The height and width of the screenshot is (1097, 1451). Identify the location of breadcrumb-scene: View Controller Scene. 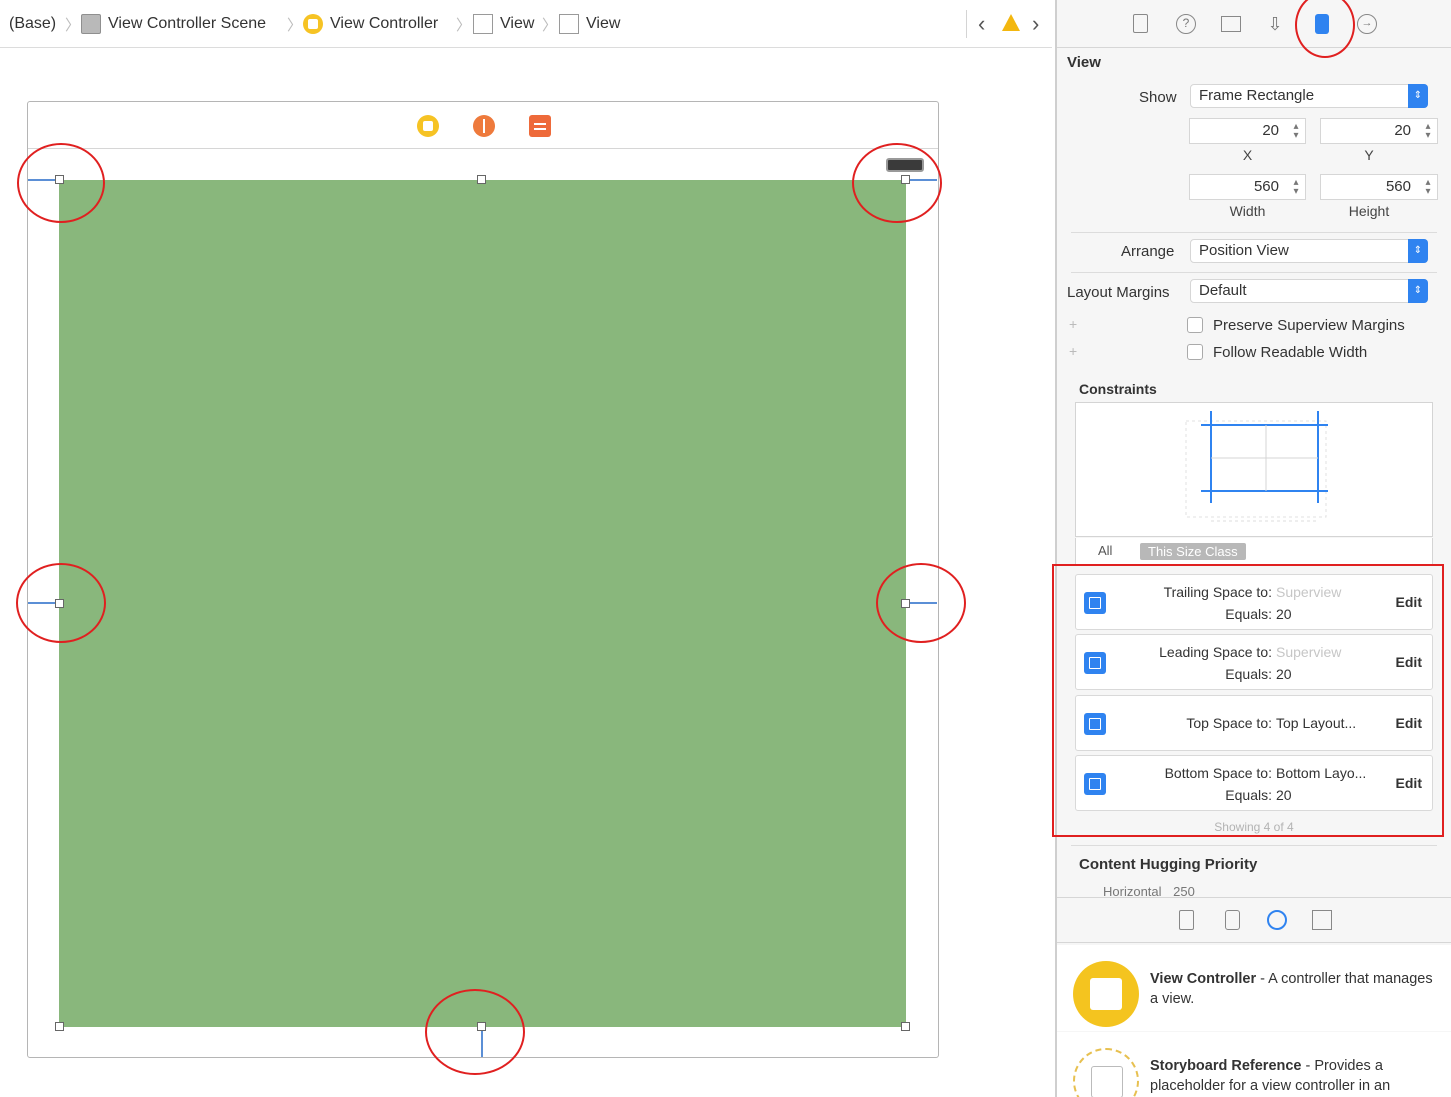
(173, 24).